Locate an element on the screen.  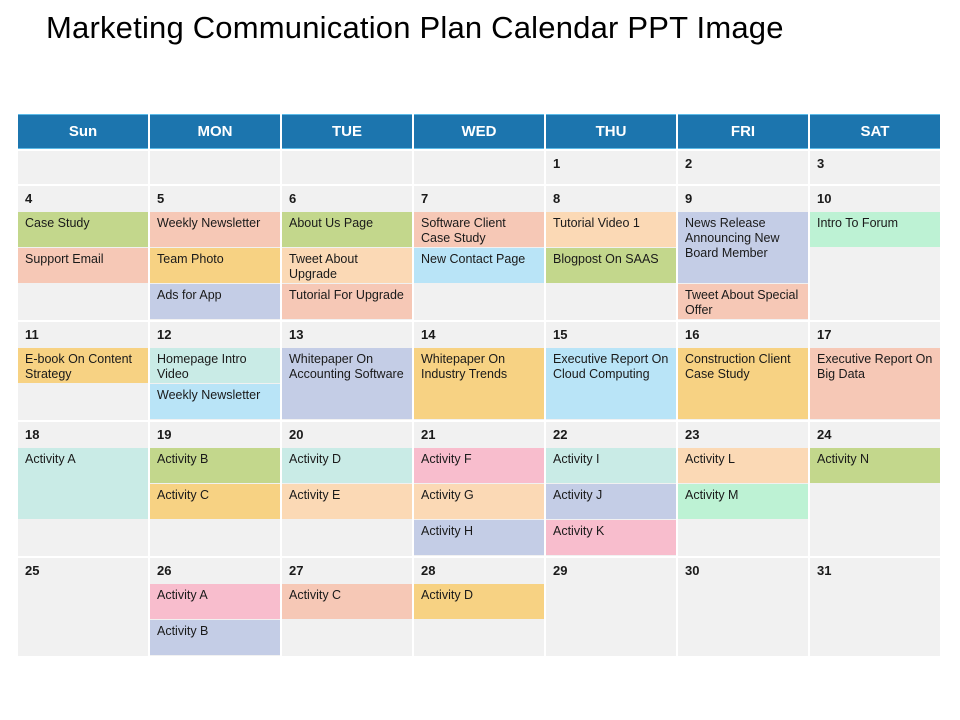
calendar-day-cell: 28 Activity D is located at coordinates (479, 607).